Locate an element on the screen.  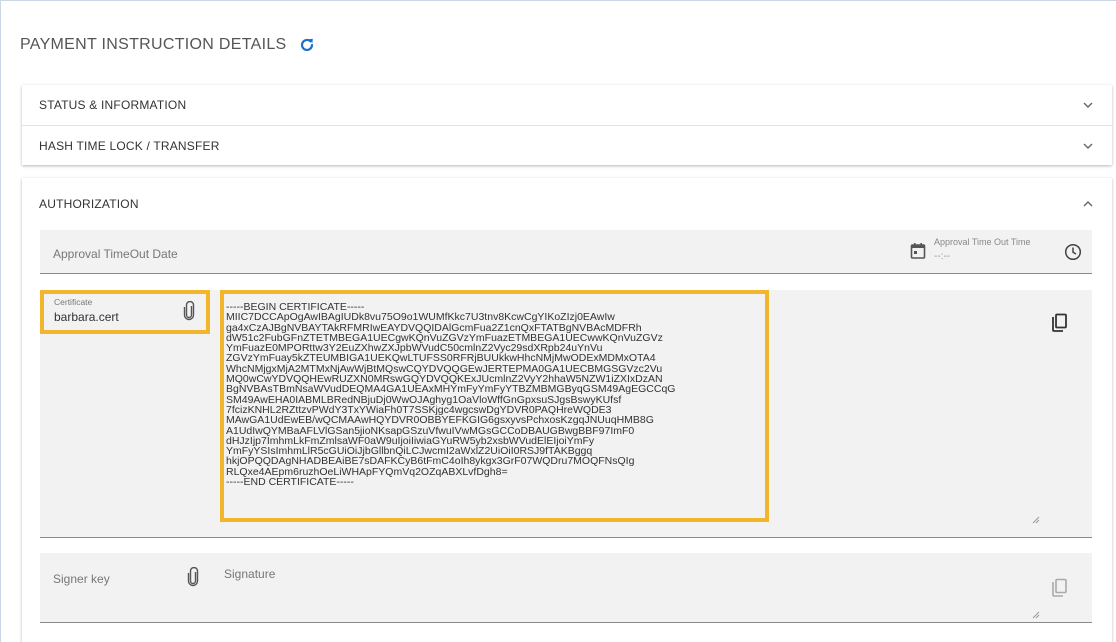
approval-time-label: Approval Time Out Time is located at coordinates (982, 242).